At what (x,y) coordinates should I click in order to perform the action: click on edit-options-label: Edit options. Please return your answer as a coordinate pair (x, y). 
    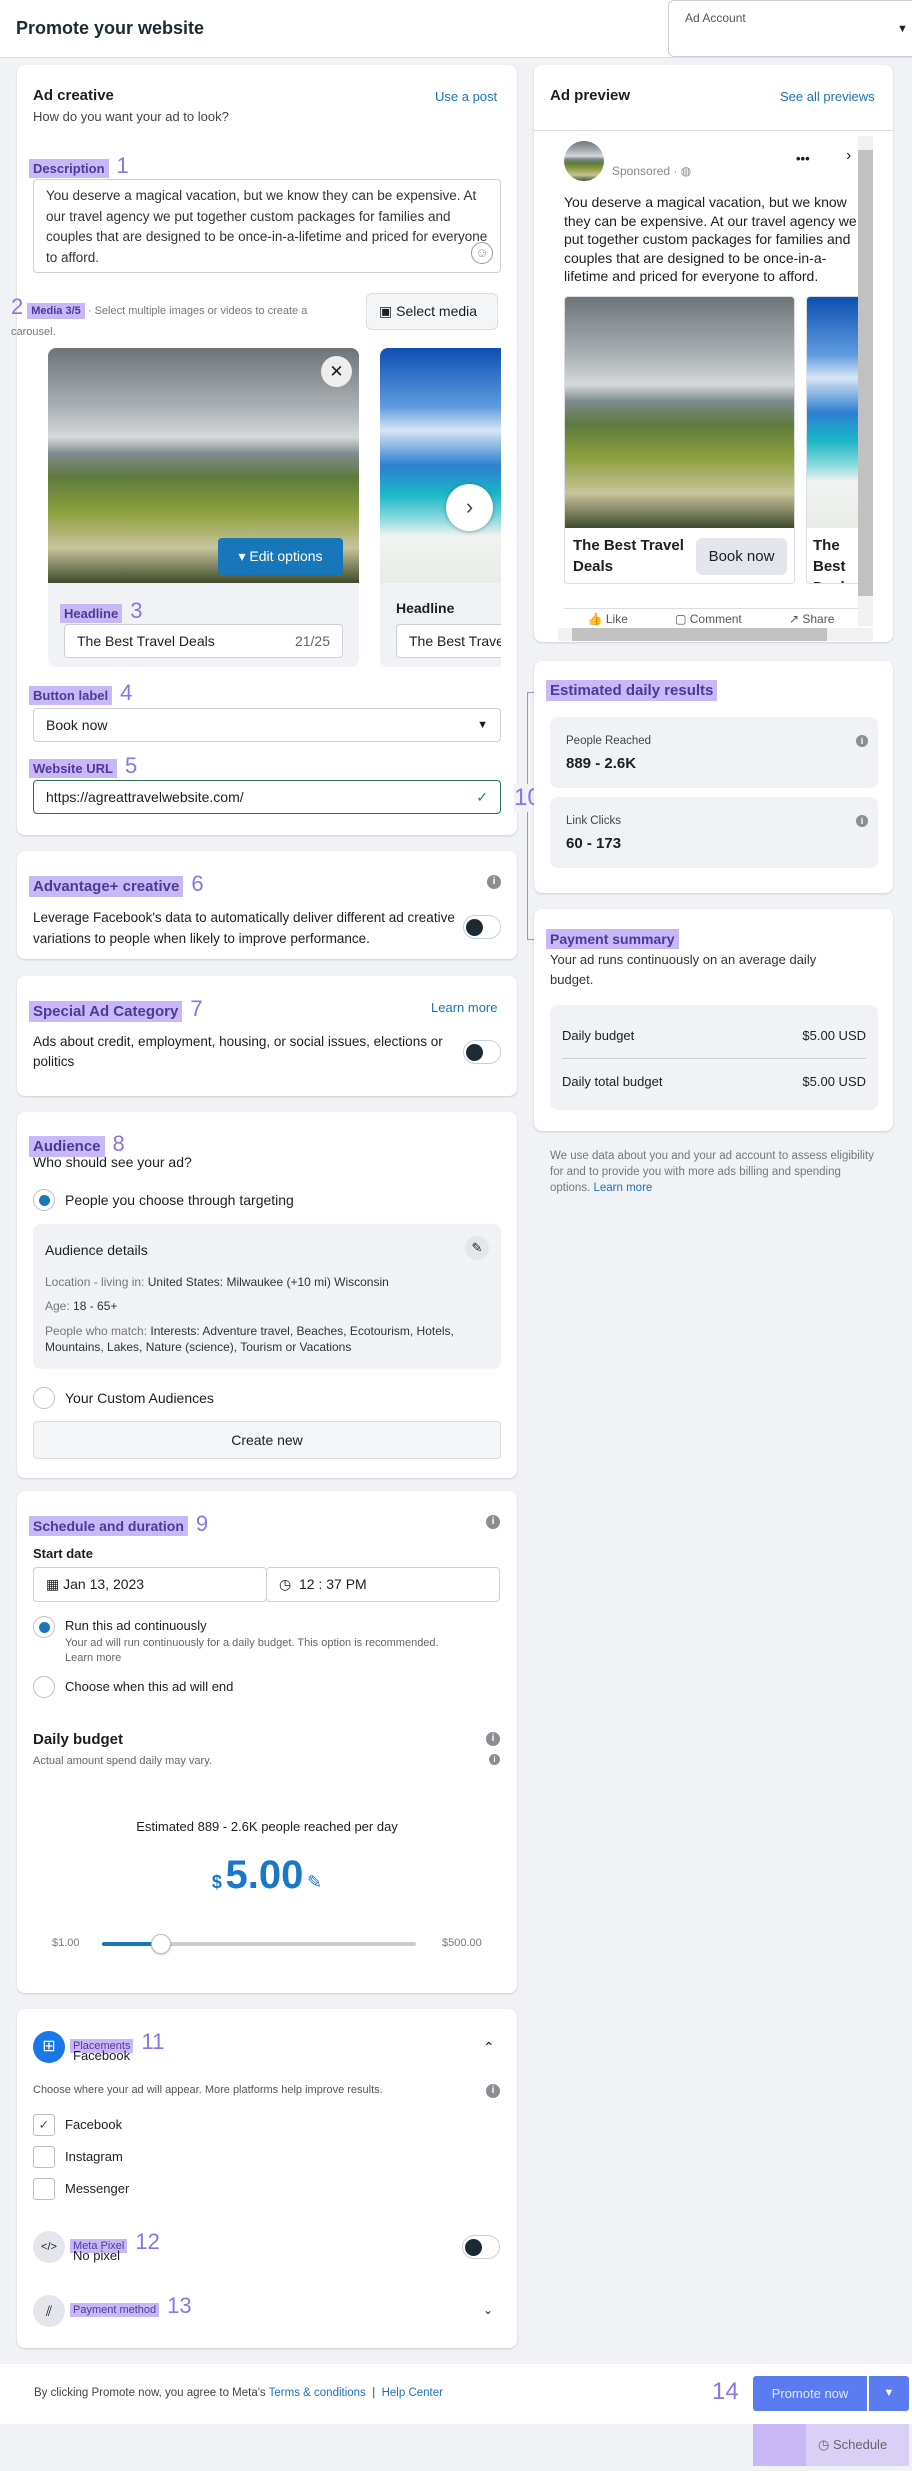
    Looking at the image, I should click on (286, 556).